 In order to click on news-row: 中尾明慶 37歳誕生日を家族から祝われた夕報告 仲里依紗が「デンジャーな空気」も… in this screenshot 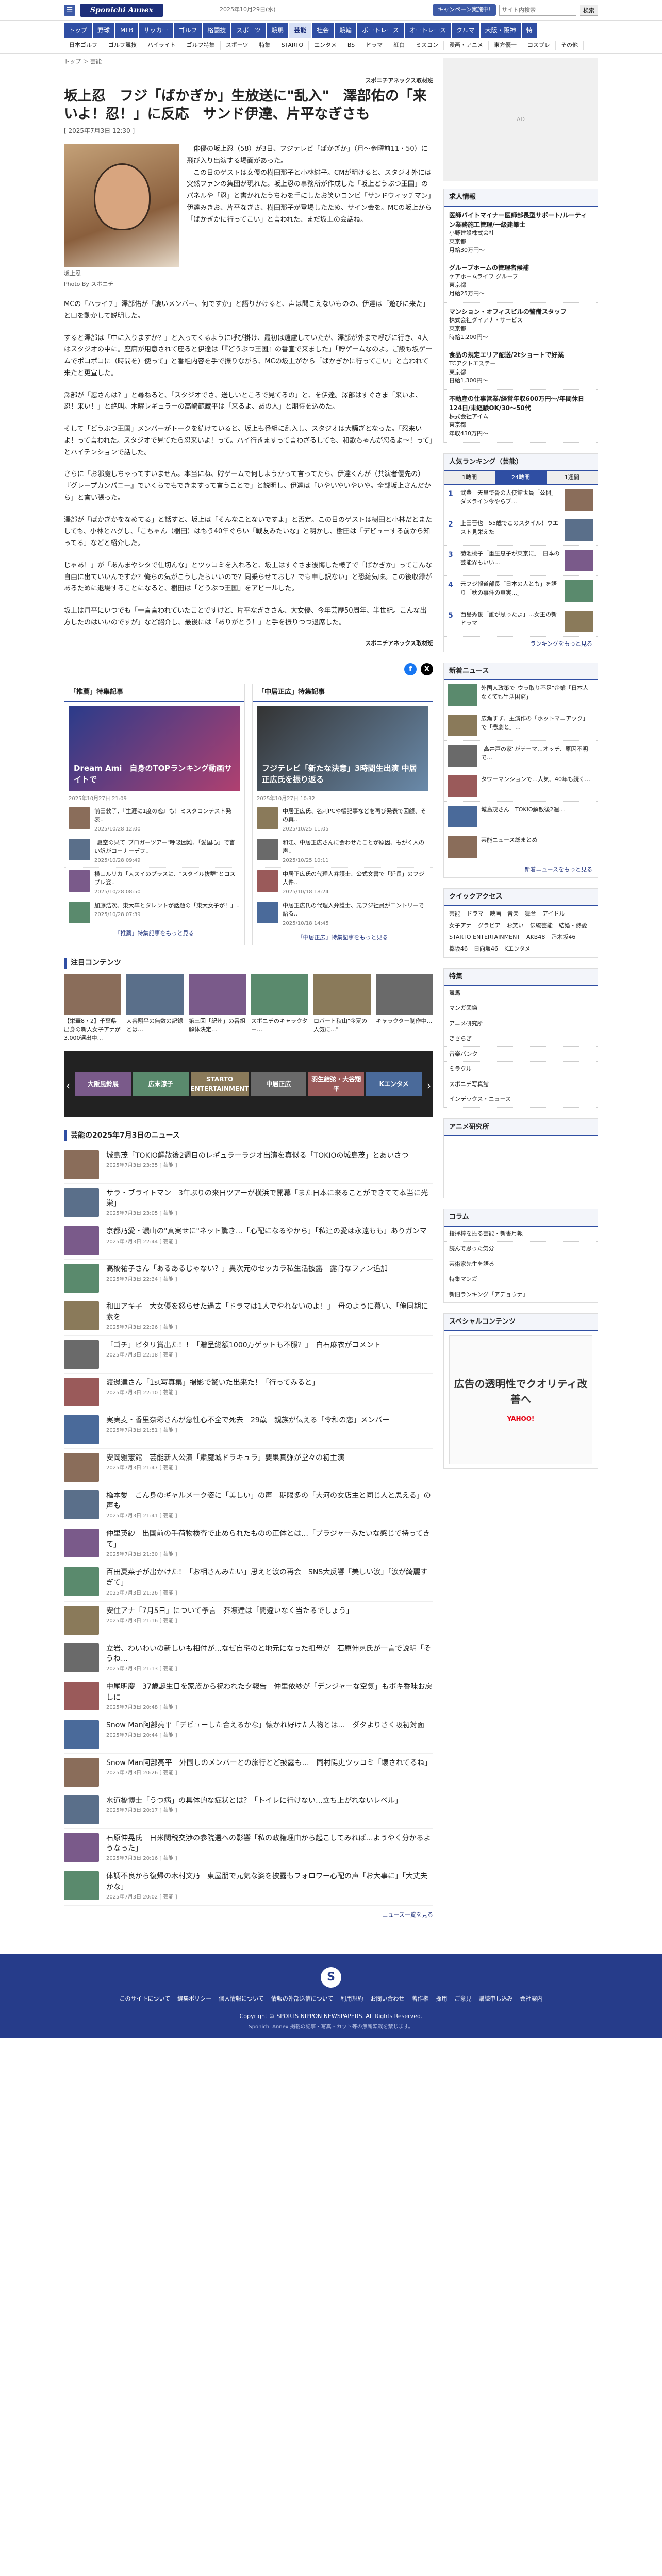, I will do `click(249, 1697)`.